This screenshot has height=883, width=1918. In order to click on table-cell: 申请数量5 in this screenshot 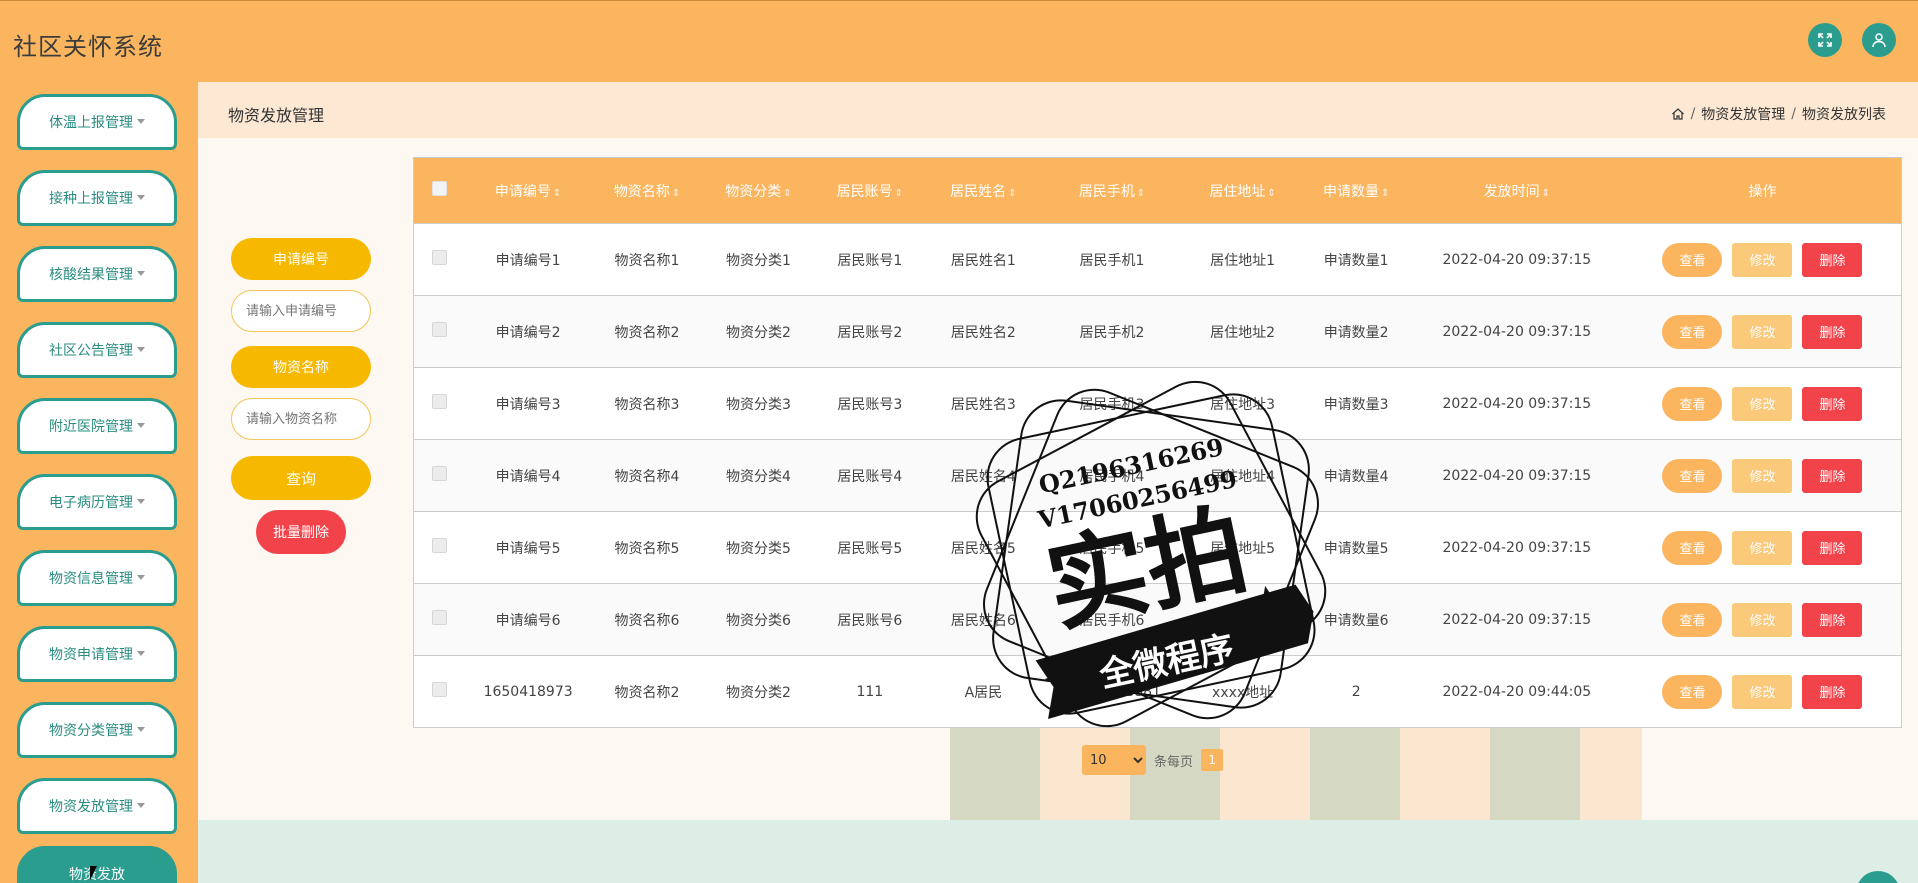, I will do `click(1356, 548)`.